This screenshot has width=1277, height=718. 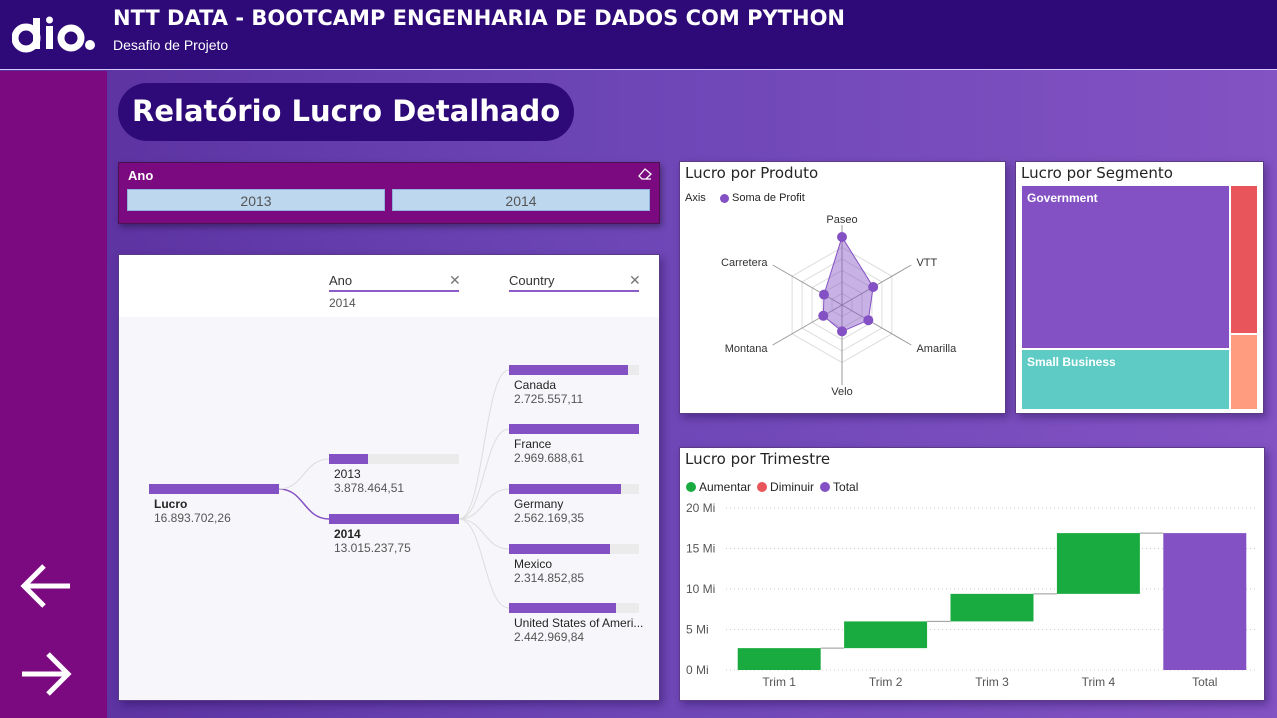 I want to click on radar-title: Lucro por Produto, so click(x=752, y=173).